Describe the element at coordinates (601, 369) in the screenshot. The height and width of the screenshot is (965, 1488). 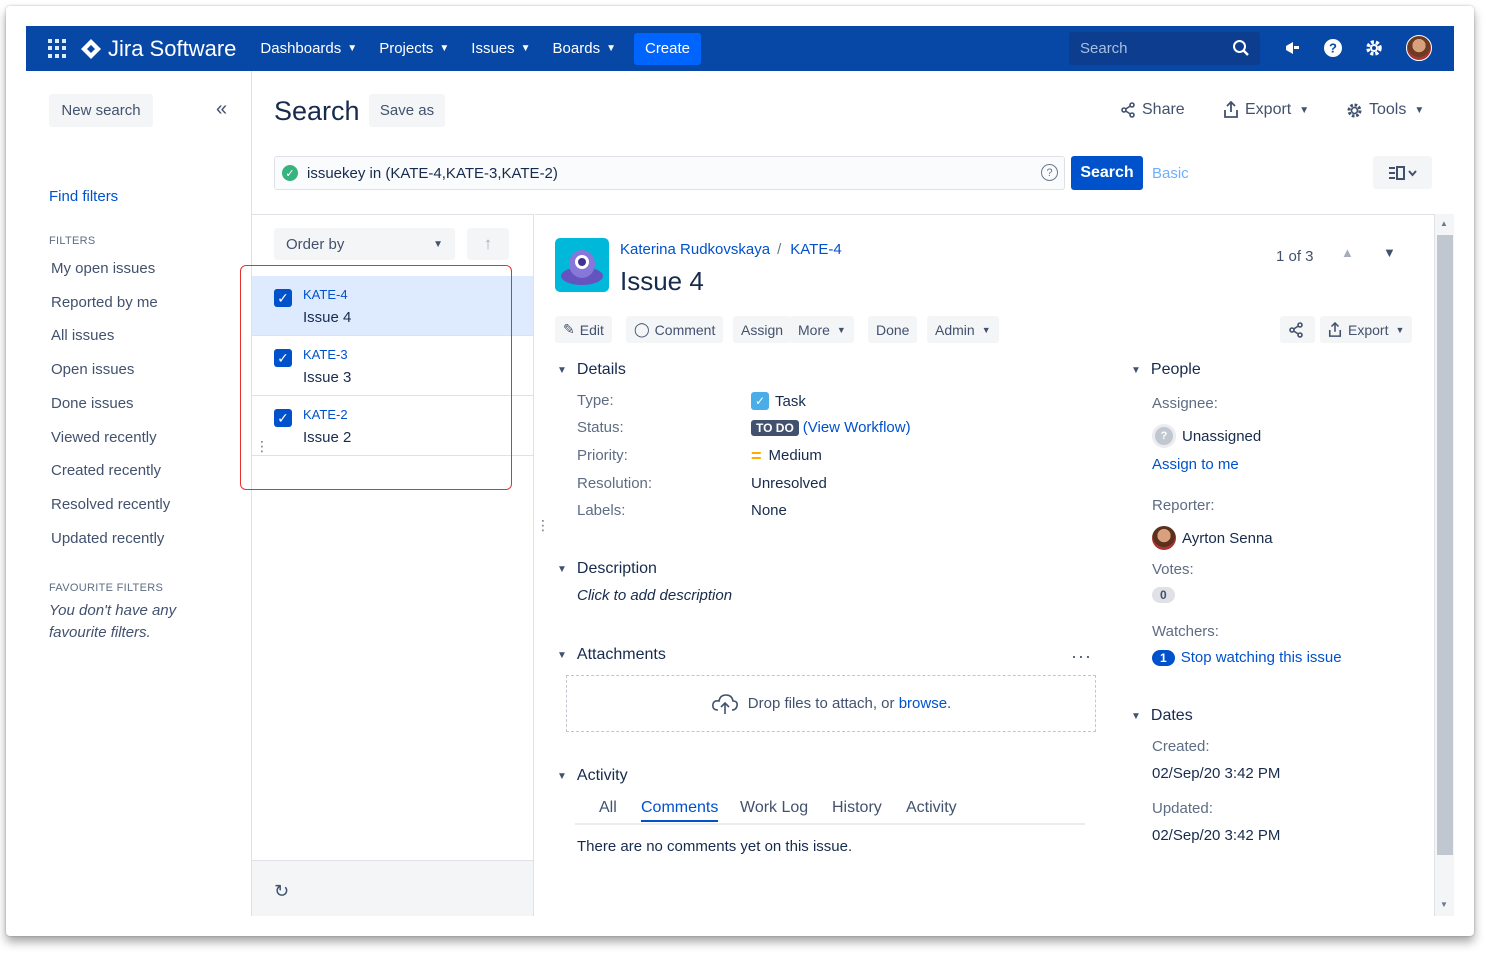
I see `details-heading: Details` at that location.